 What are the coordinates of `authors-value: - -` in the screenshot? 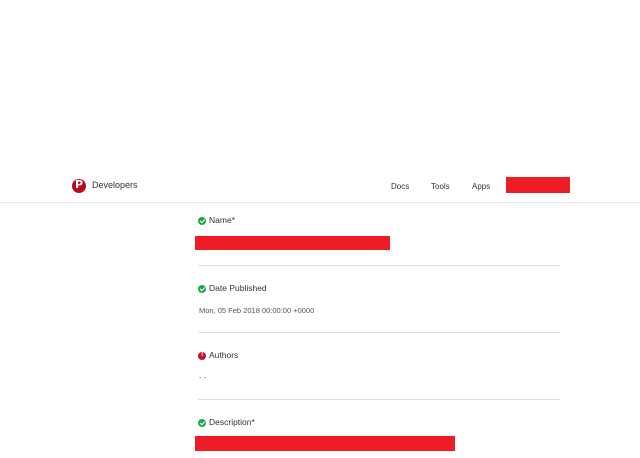 It's located at (203, 377).